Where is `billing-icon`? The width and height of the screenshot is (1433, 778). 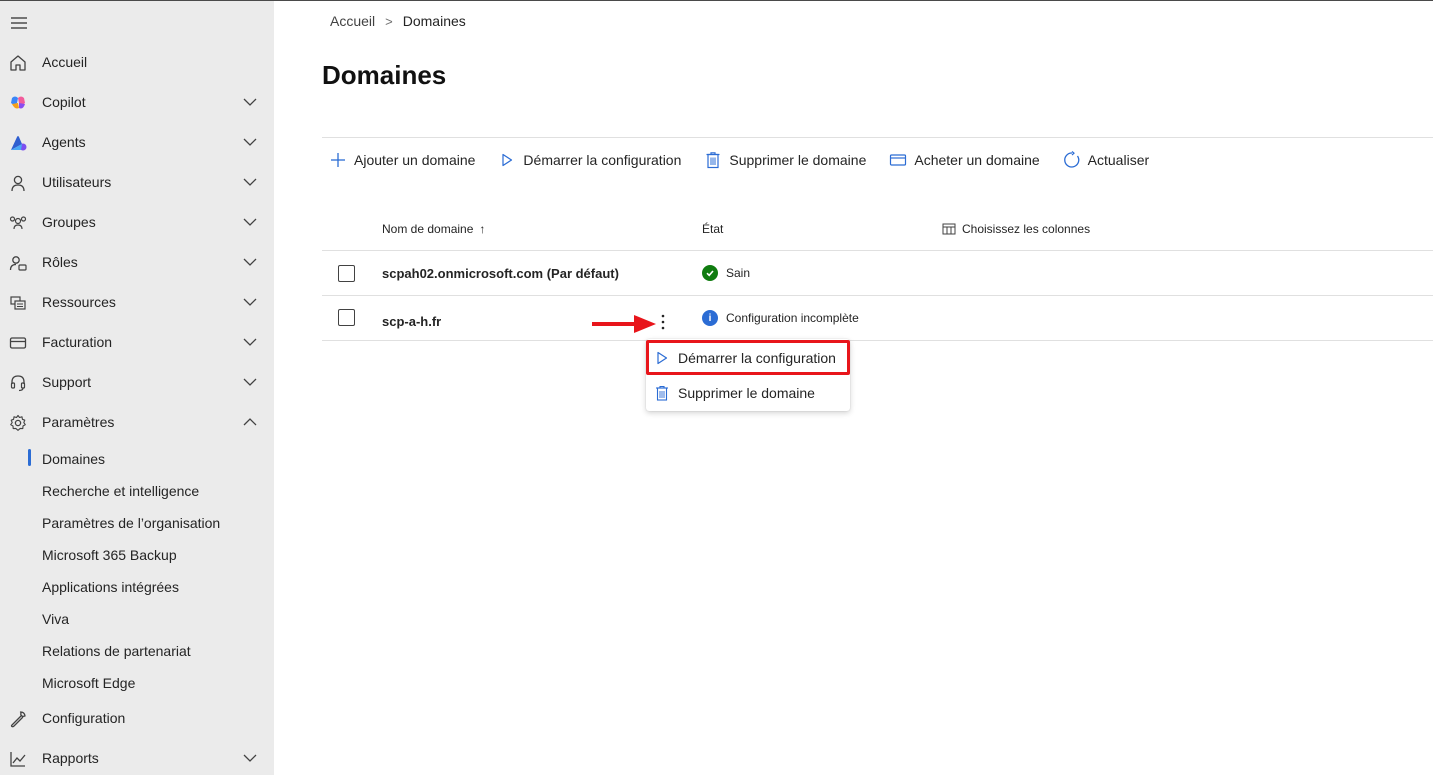
billing-icon is located at coordinates (18, 343).